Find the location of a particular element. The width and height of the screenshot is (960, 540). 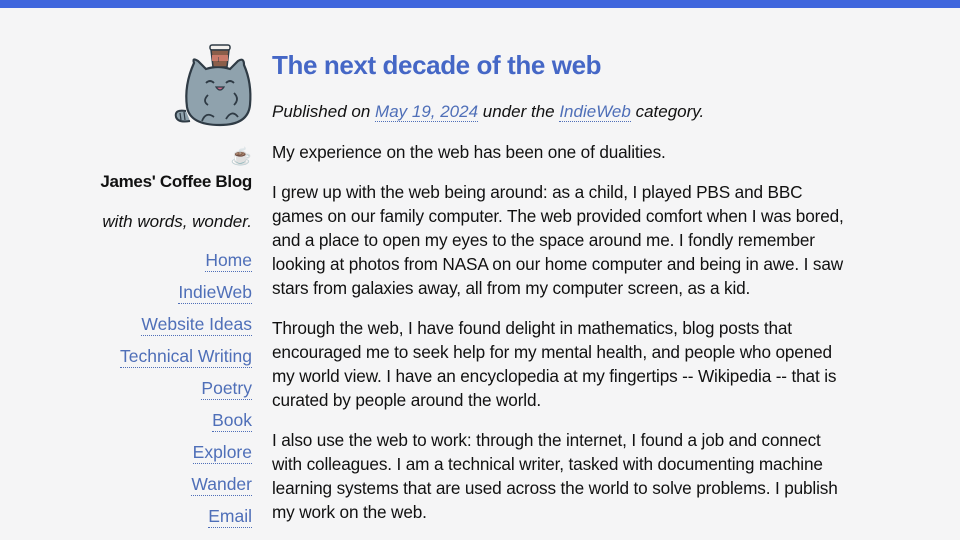

meta-middle: under the is located at coordinates (519, 111).